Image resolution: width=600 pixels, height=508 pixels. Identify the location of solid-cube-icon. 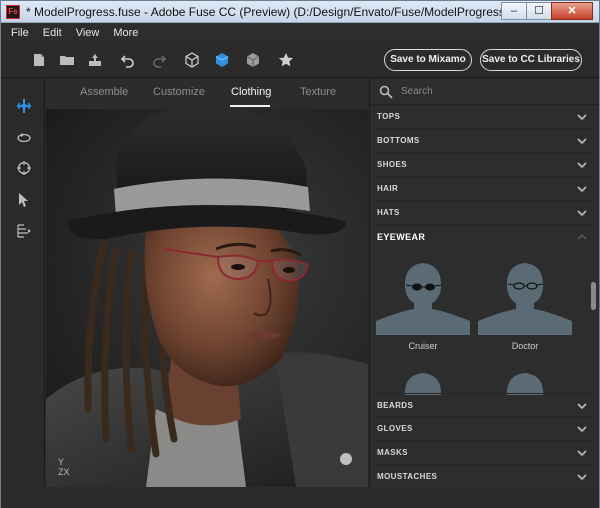
(222, 60).